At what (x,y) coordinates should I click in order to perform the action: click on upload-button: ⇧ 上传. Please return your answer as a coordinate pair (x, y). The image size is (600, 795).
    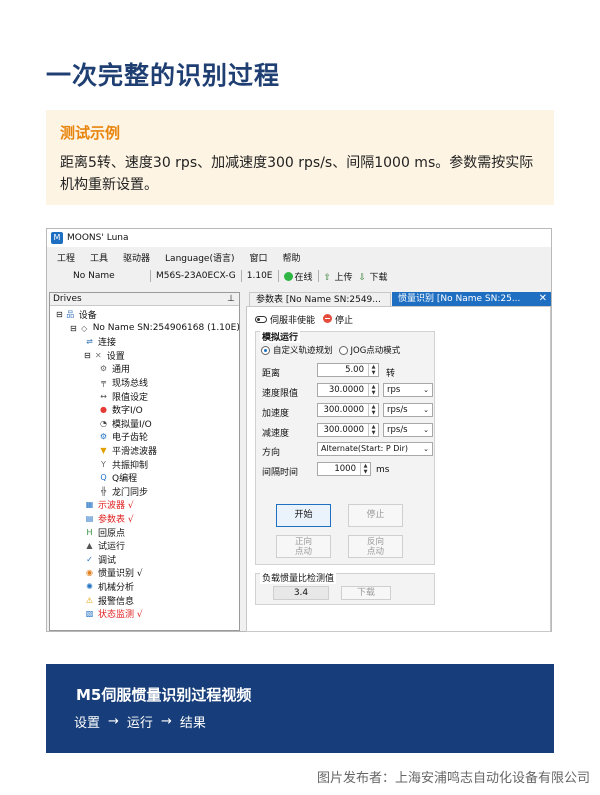
    Looking at the image, I should click on (338, 276).